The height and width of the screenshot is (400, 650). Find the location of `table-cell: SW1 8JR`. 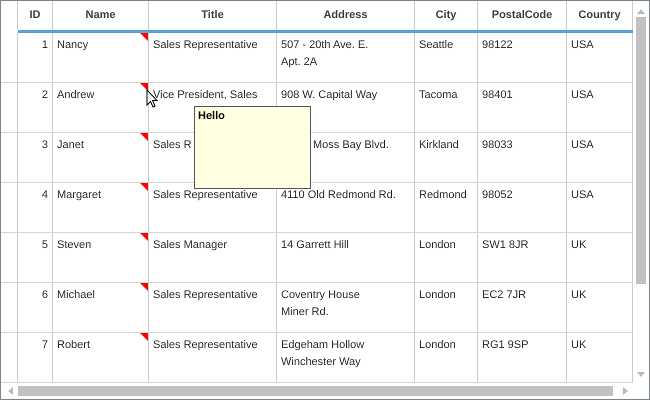

table-cell: SW1 8JR is located at coordinates (505, 245).